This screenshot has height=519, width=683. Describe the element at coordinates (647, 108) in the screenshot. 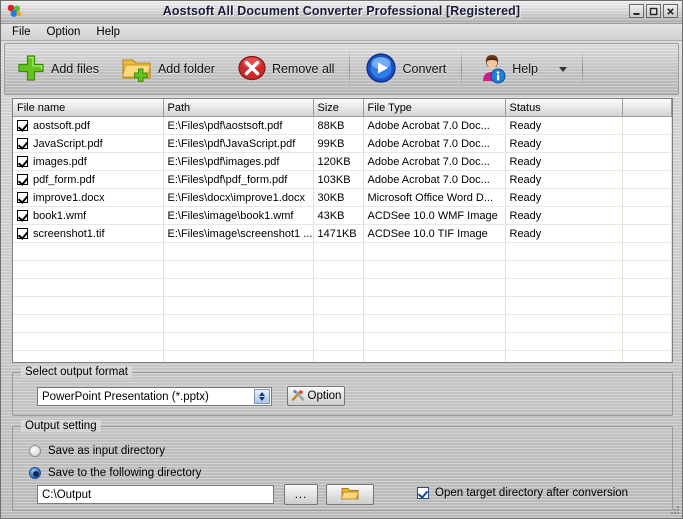

I see `column-header-spacer` at that location.